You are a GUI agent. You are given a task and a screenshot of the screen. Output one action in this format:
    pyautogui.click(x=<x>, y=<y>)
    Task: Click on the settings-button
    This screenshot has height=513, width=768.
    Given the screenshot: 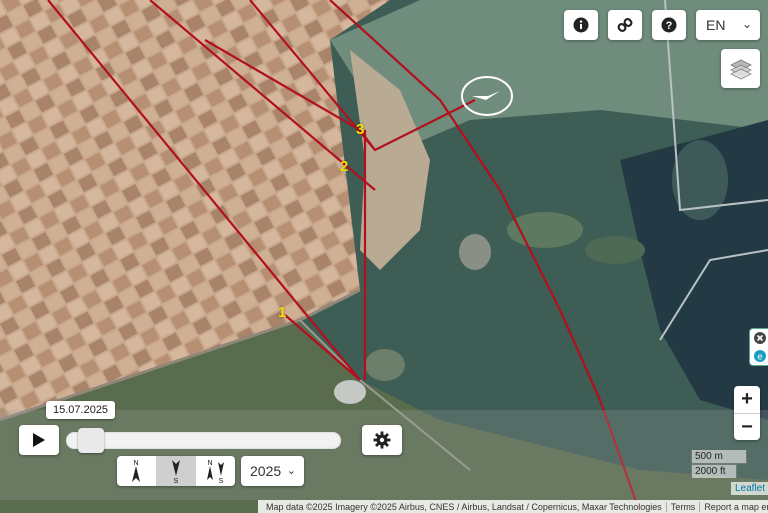 What is the action you would take?
    pyautogui.click(x=382, y=440)
    